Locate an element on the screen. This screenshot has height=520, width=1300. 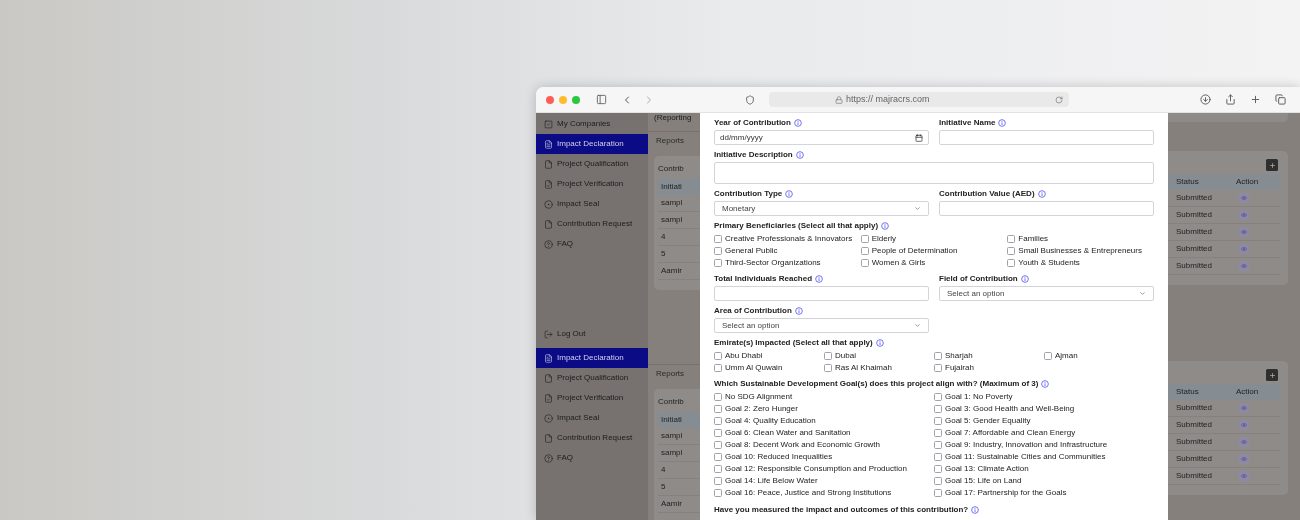
checkbox-label: Goal 10: Reduced Inequalities is located at coordinates (779, 457).